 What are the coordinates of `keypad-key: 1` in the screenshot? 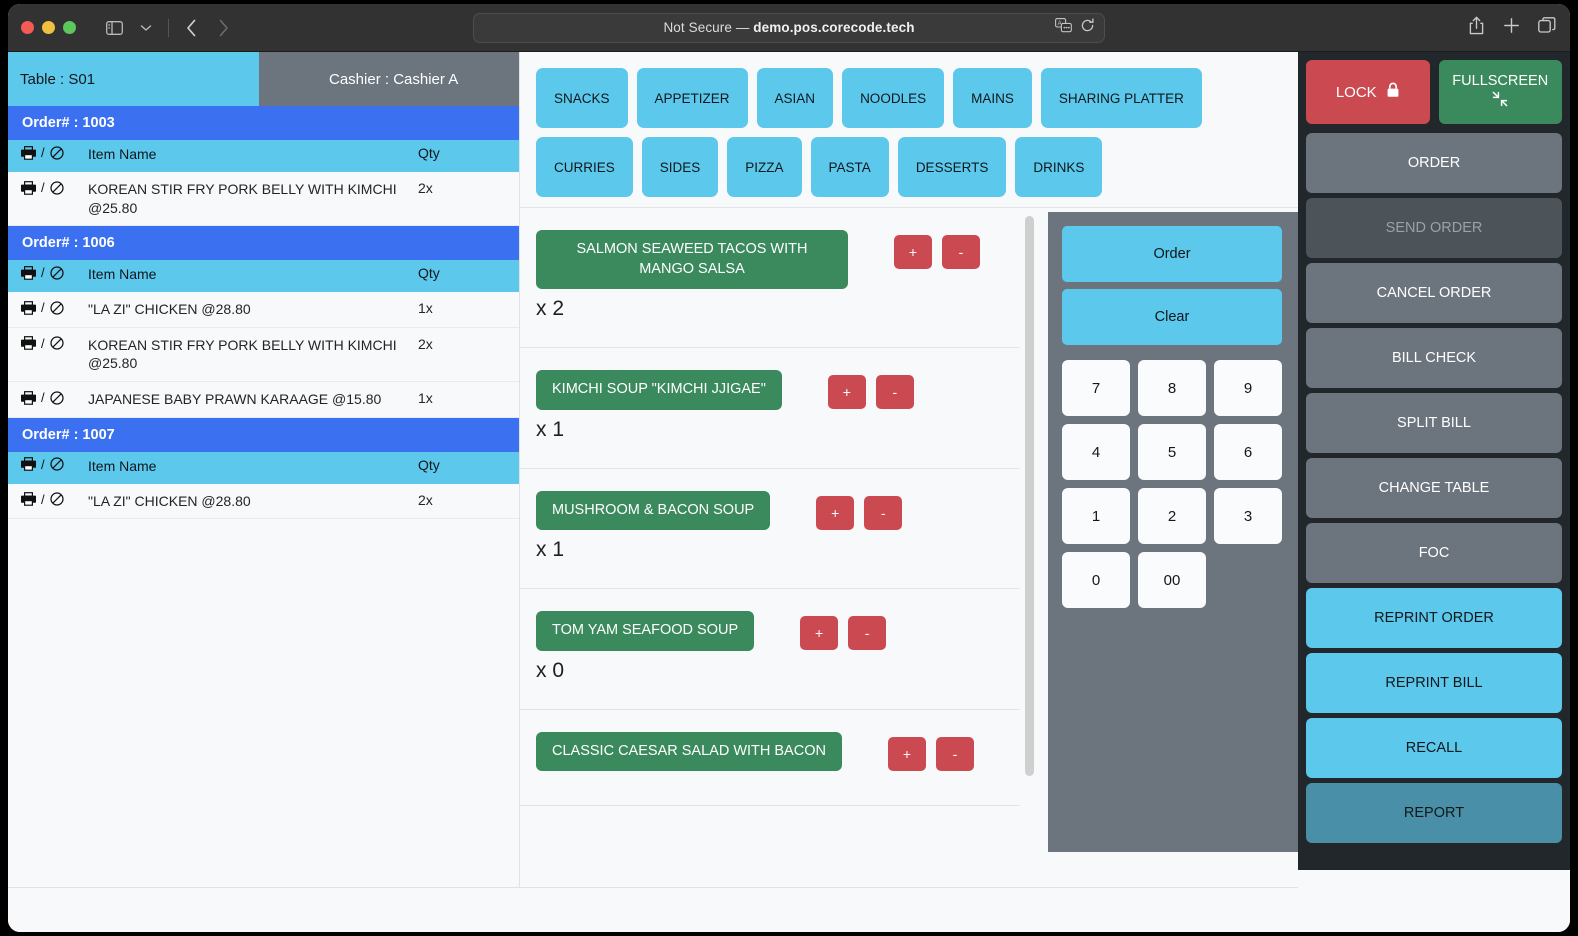 It's located at (1096, 516).